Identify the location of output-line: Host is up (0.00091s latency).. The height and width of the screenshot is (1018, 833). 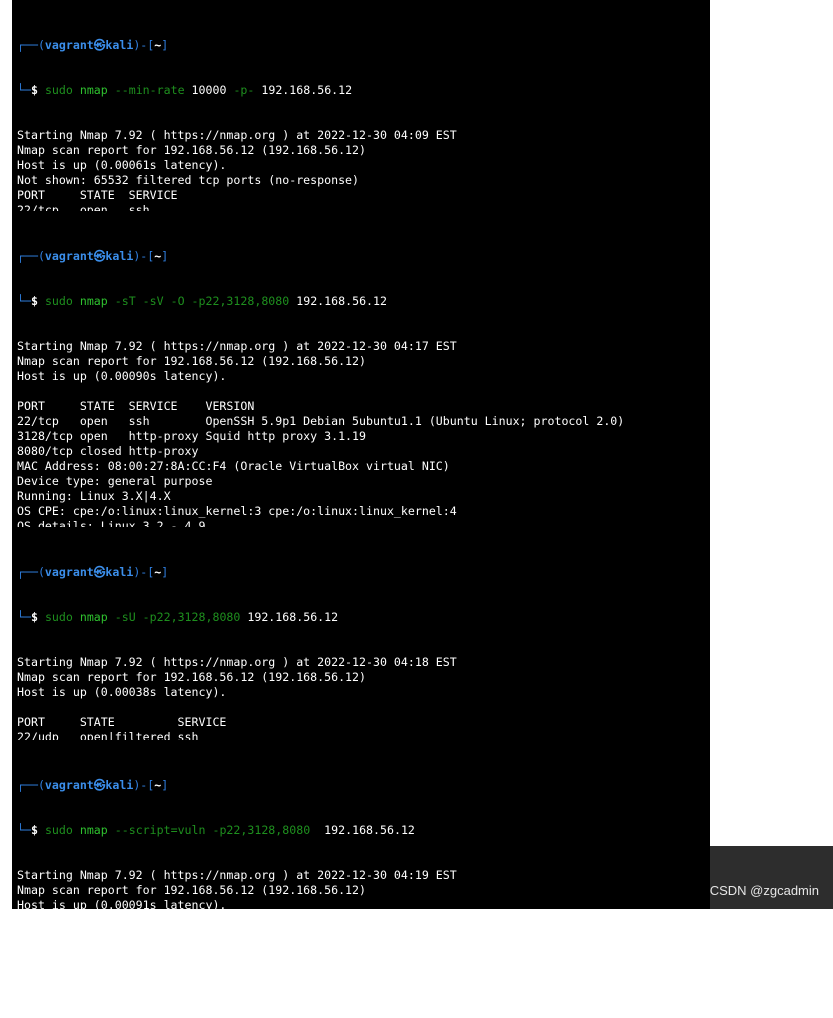
(122, 905).